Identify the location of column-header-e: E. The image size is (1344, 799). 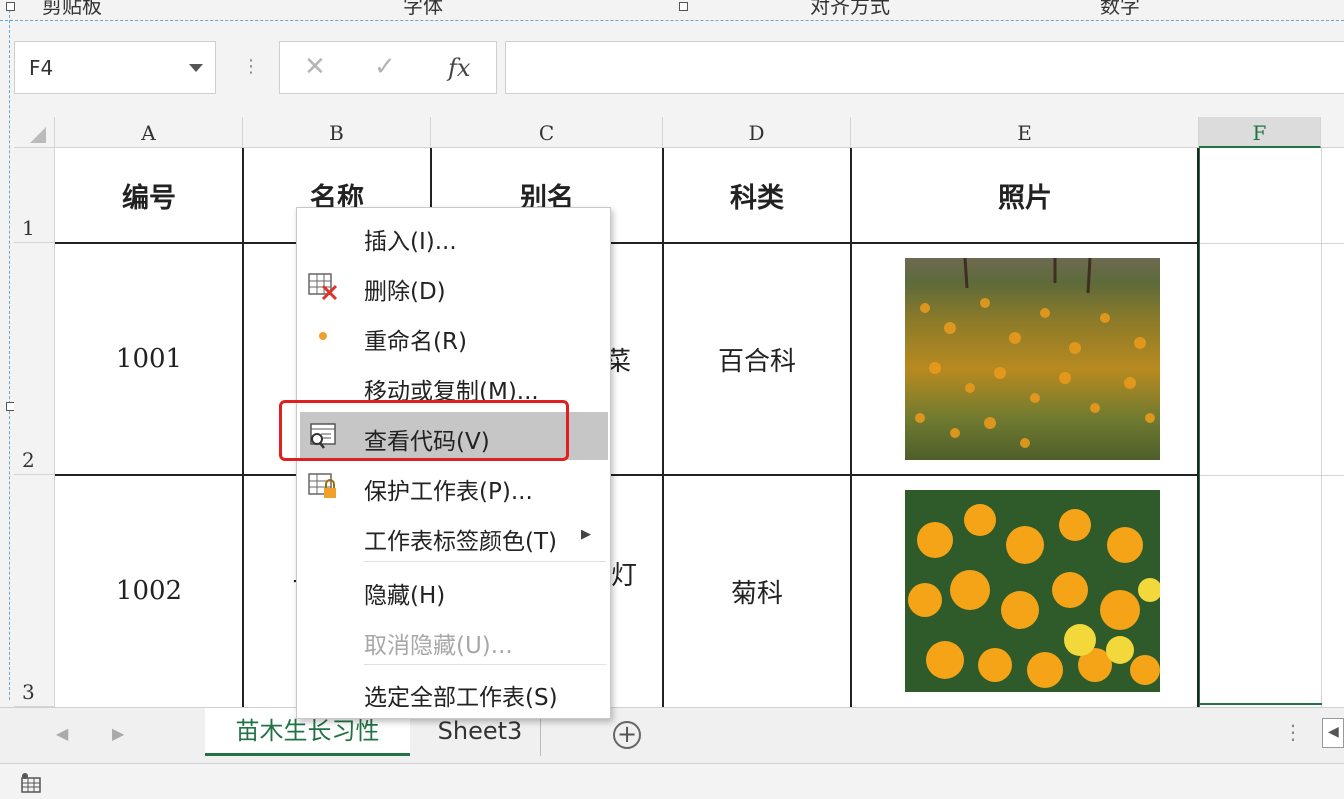
(1025, 132).